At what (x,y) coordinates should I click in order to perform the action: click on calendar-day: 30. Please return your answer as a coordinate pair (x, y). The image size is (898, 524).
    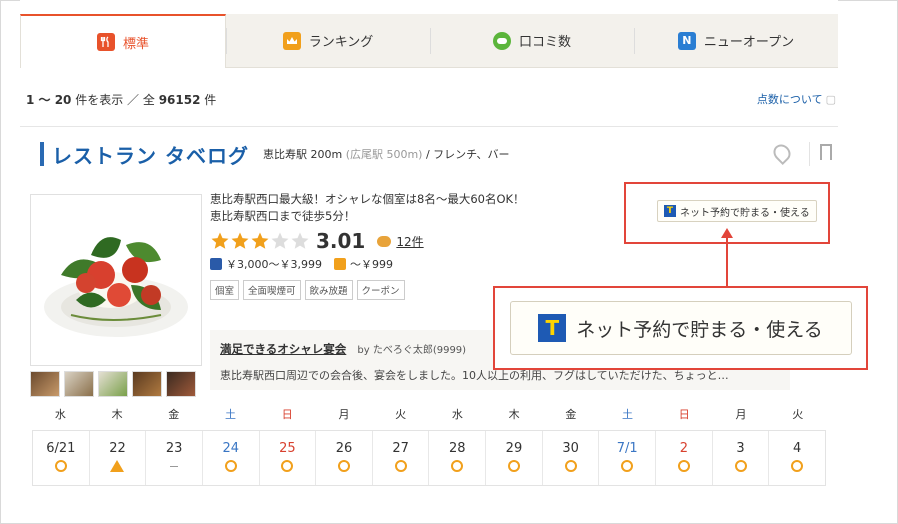
    Looking at the image, I should click on (571, 458).